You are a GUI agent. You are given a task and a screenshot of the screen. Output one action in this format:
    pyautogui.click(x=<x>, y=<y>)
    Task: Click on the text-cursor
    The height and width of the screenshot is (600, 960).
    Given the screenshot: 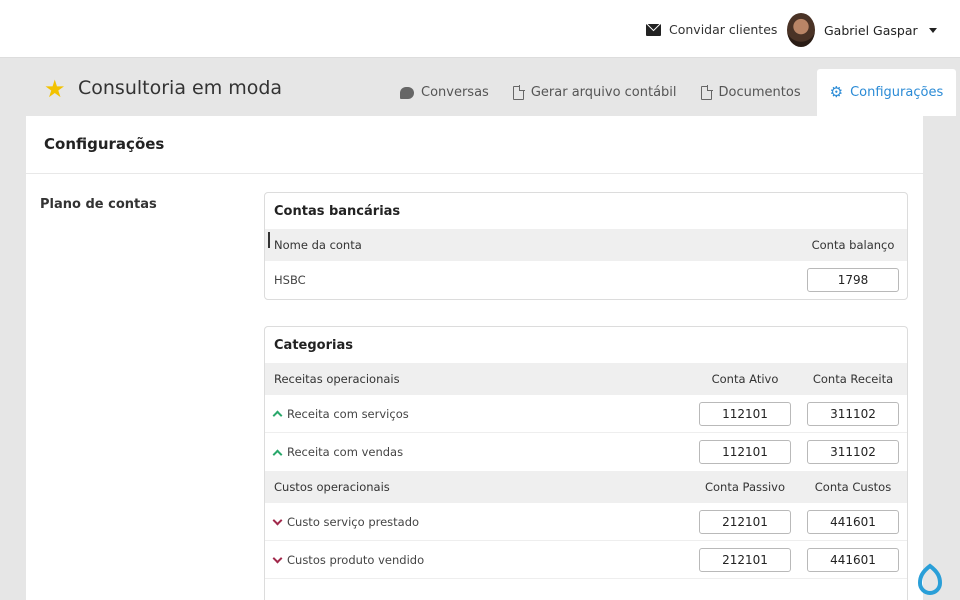 What is the action you would take?
    pyautogui.click(x=269, y=240)
    